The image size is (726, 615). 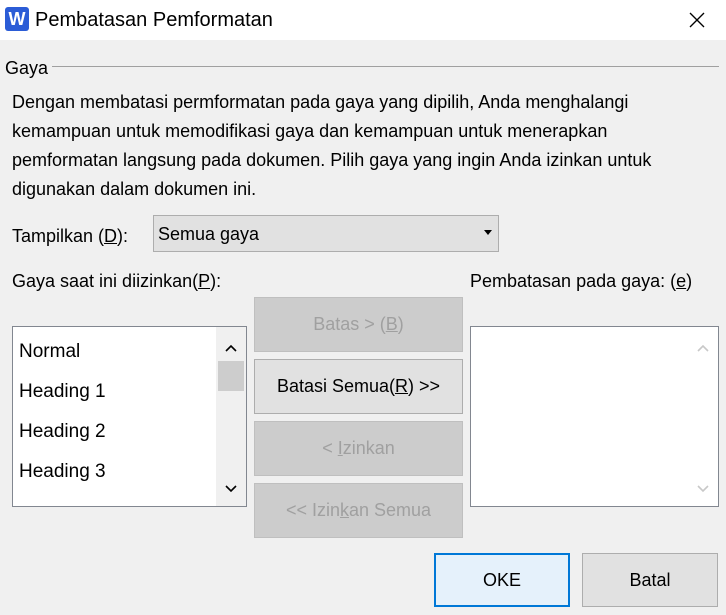 I want to click on allow-button: < Izinkan, so click(x=358, y=448).